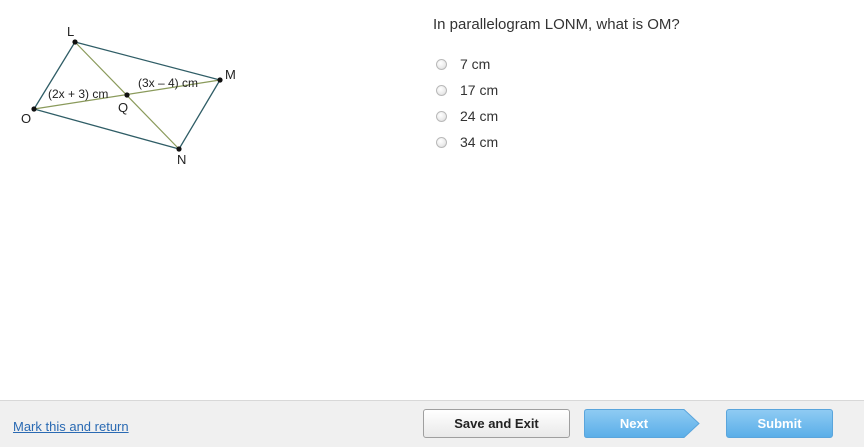 The image size is (864, 447). What do you see at coordinates (181, 159) in the screenshot?
I see `vertex-n-label: N` at bounding box center [181, 159].